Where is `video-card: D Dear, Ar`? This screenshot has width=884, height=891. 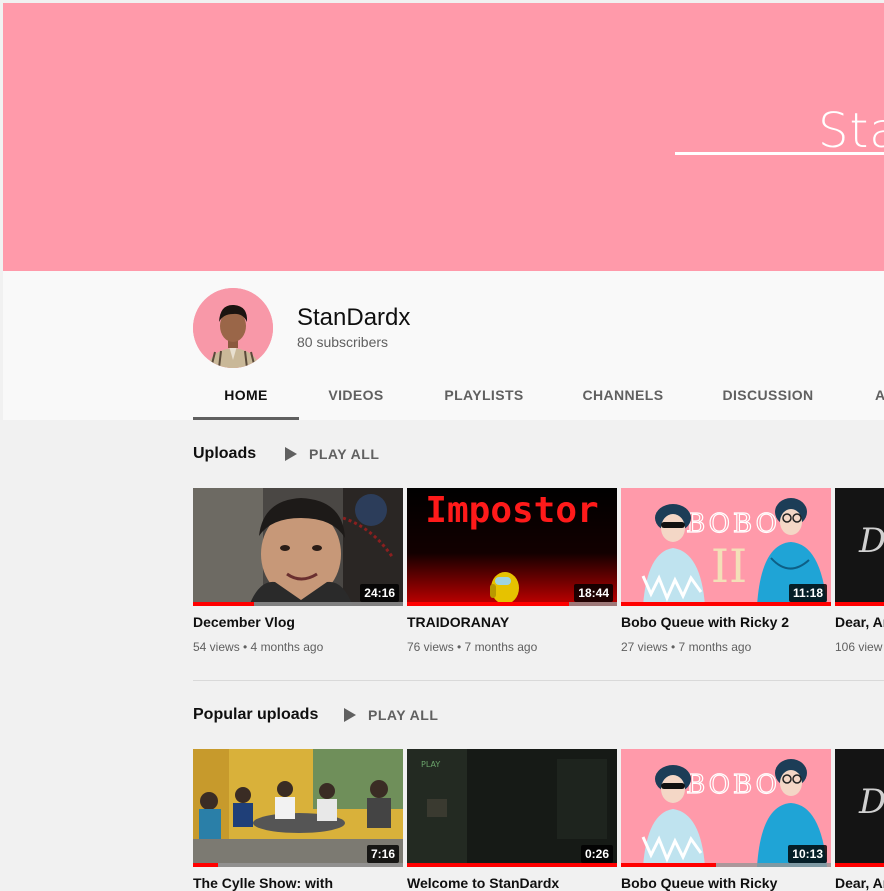 video-card: D Dear, Ar is located at coordinates (859, 820).